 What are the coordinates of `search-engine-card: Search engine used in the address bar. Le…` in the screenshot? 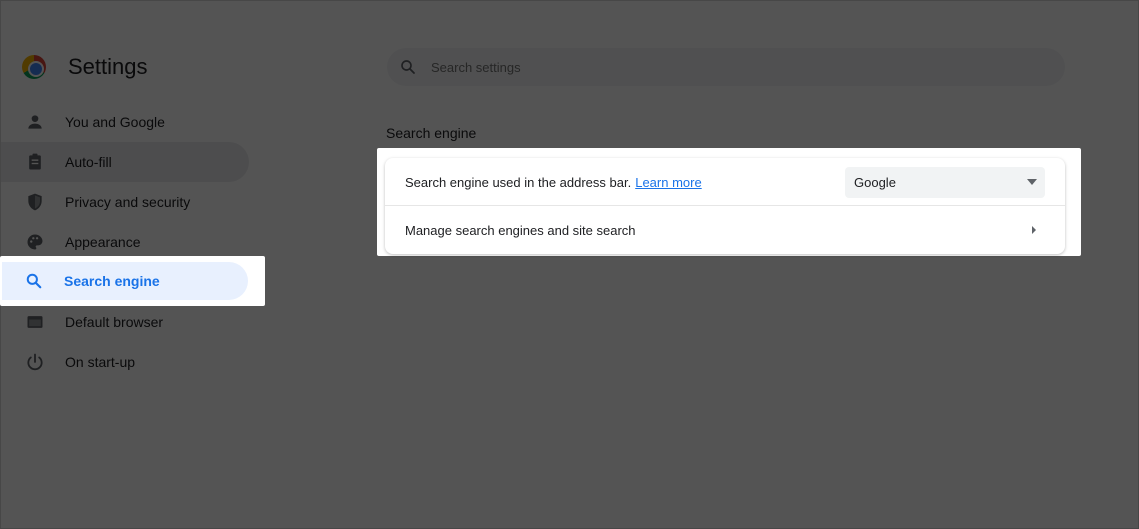 It's located at (725, 206).